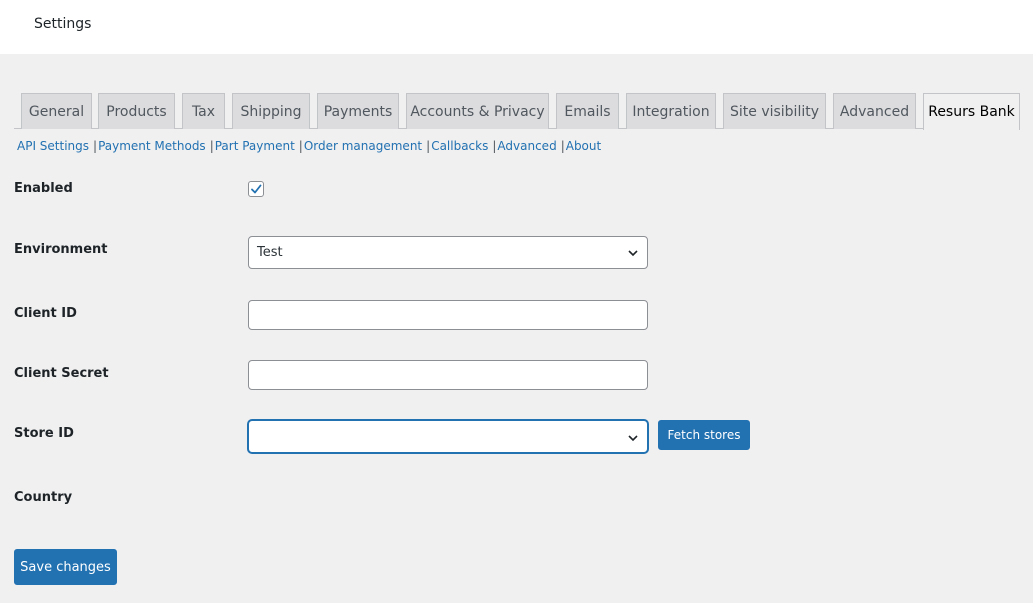  I want to click on enabled-checkbox, so click(256, 189).